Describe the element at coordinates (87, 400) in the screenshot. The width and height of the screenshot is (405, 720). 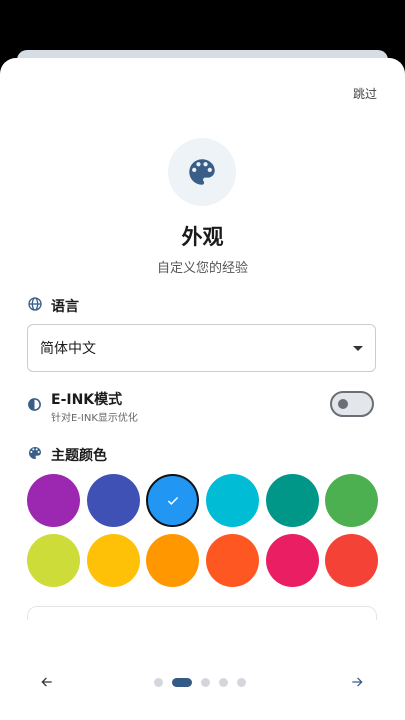
I see `eink-title: E-INK模式` at that location.